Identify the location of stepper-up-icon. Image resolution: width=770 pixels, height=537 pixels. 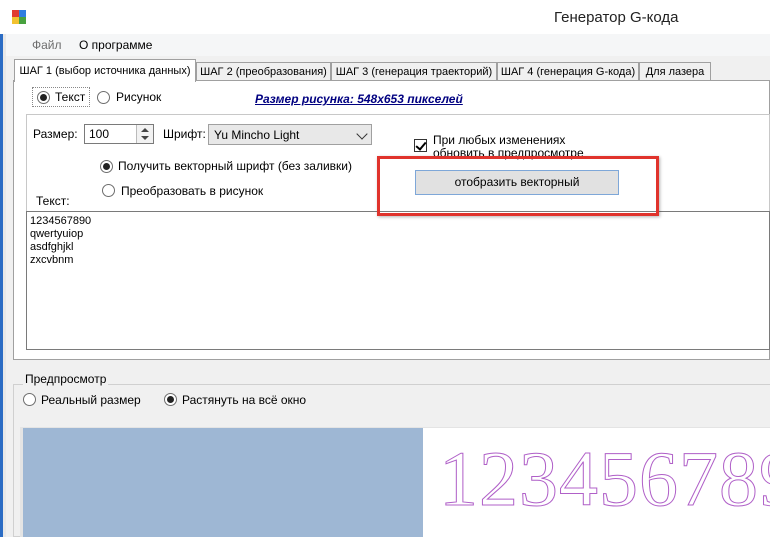
(145, 130).